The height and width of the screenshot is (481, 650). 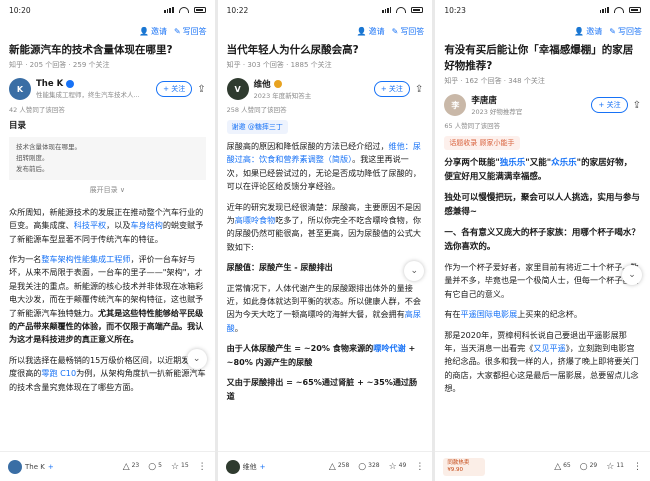 I want to click on bottom-author-name: 维他, so click(x=250, y=467).